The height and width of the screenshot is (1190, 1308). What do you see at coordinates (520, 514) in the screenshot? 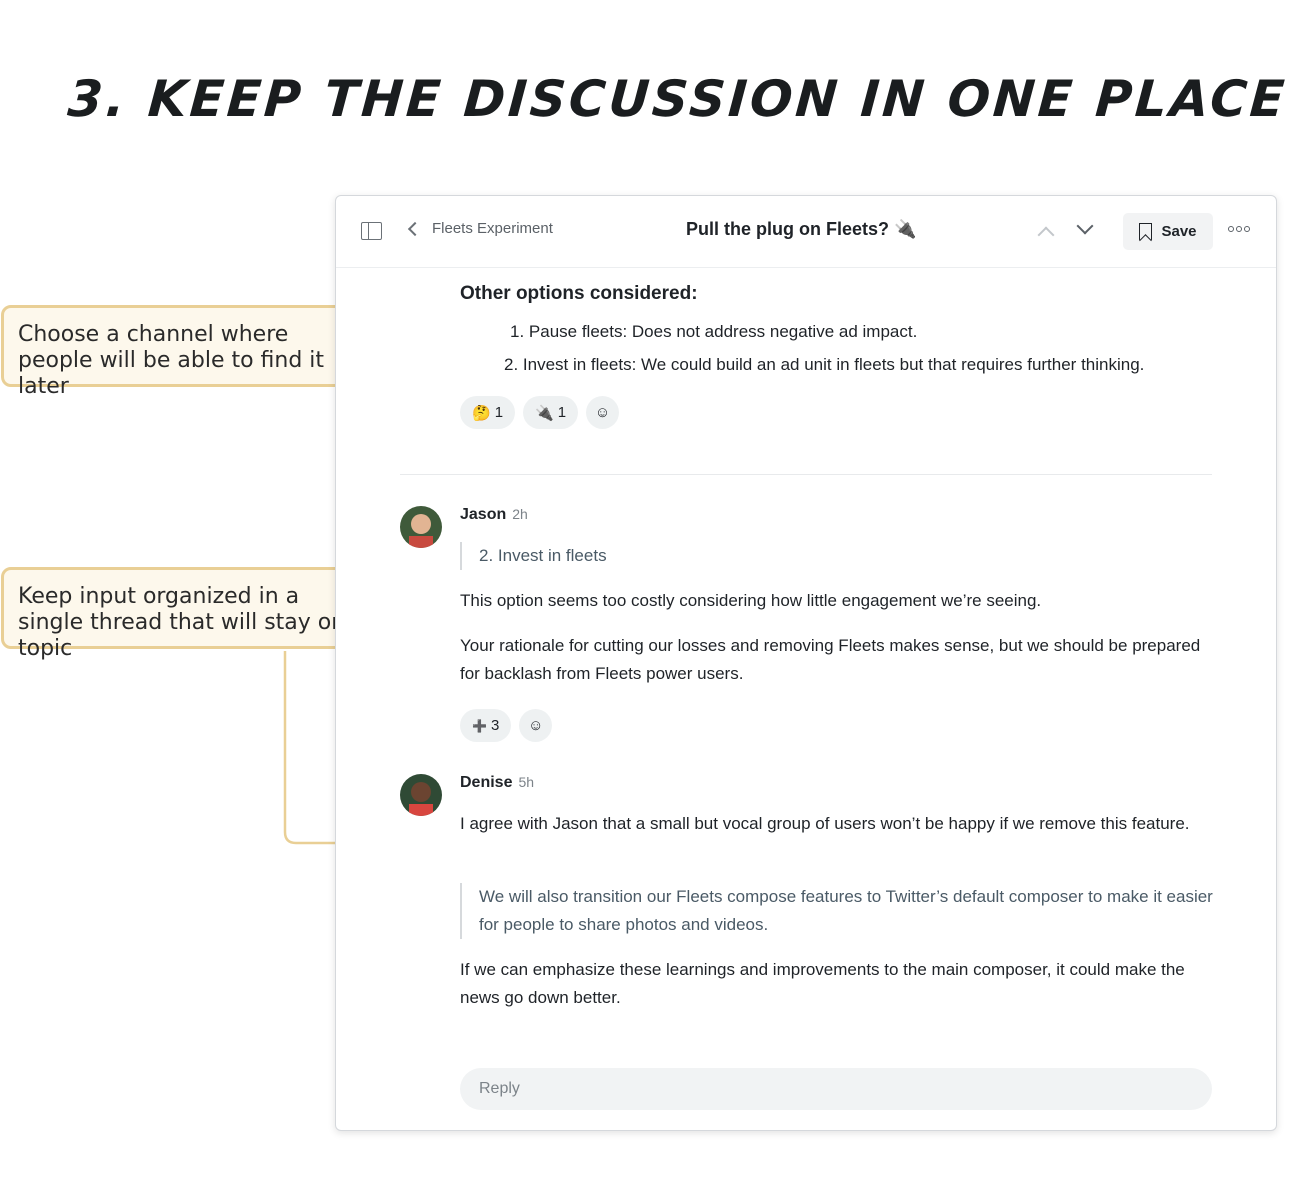
I see `comment-time: 2h` at bounding box center [520, 514].